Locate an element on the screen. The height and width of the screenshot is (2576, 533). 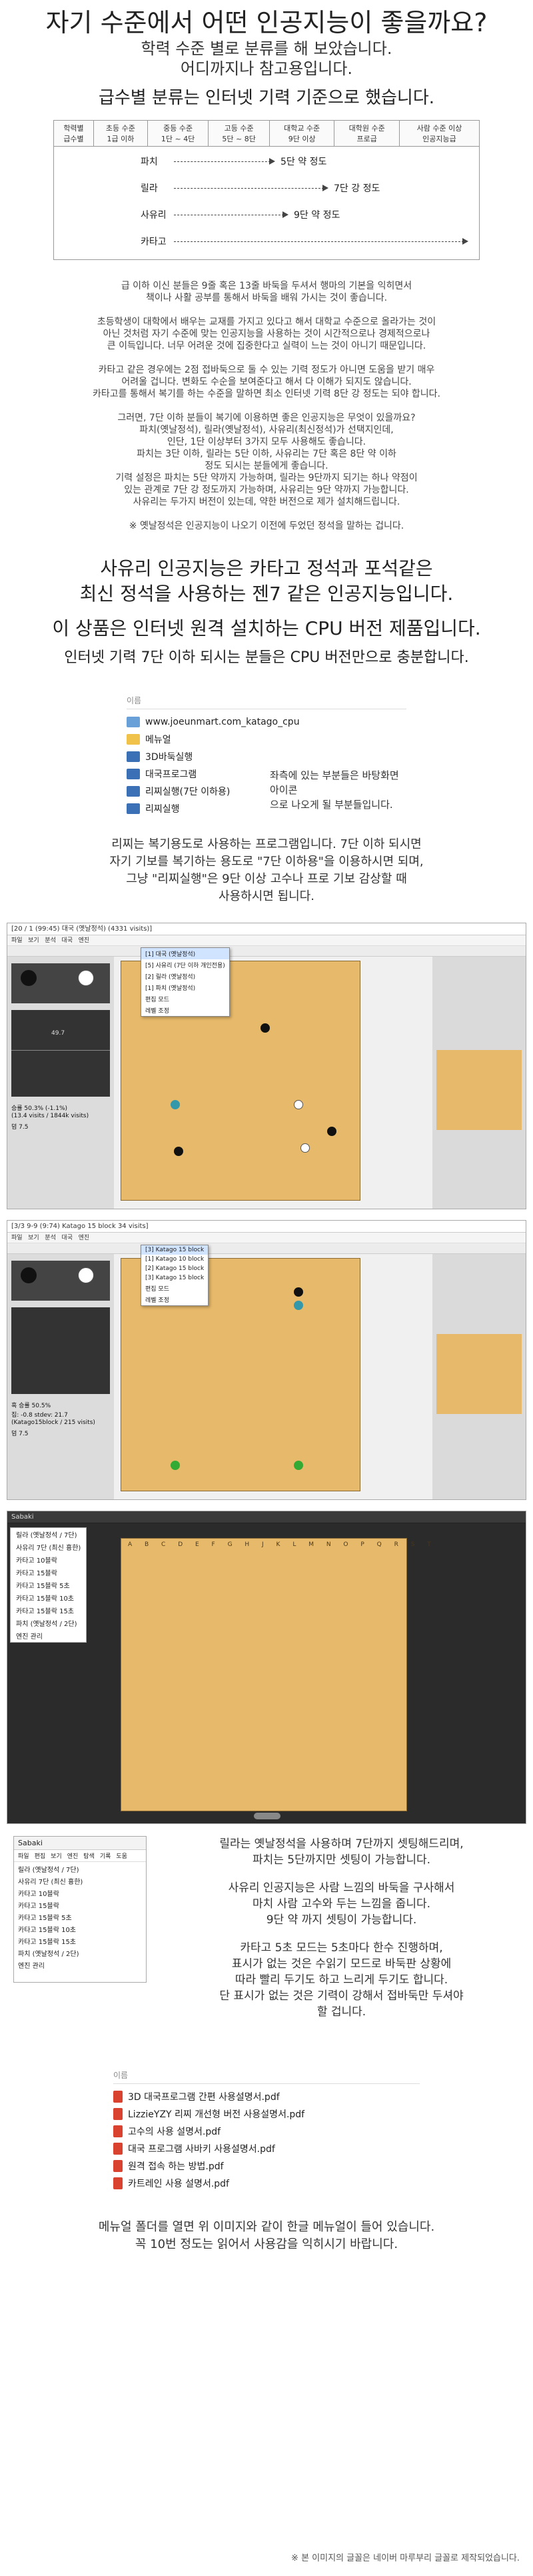
page-title: 자기 수준에서 어떤 인공지능이 좋을까요? is located at coordinates (266, 22).